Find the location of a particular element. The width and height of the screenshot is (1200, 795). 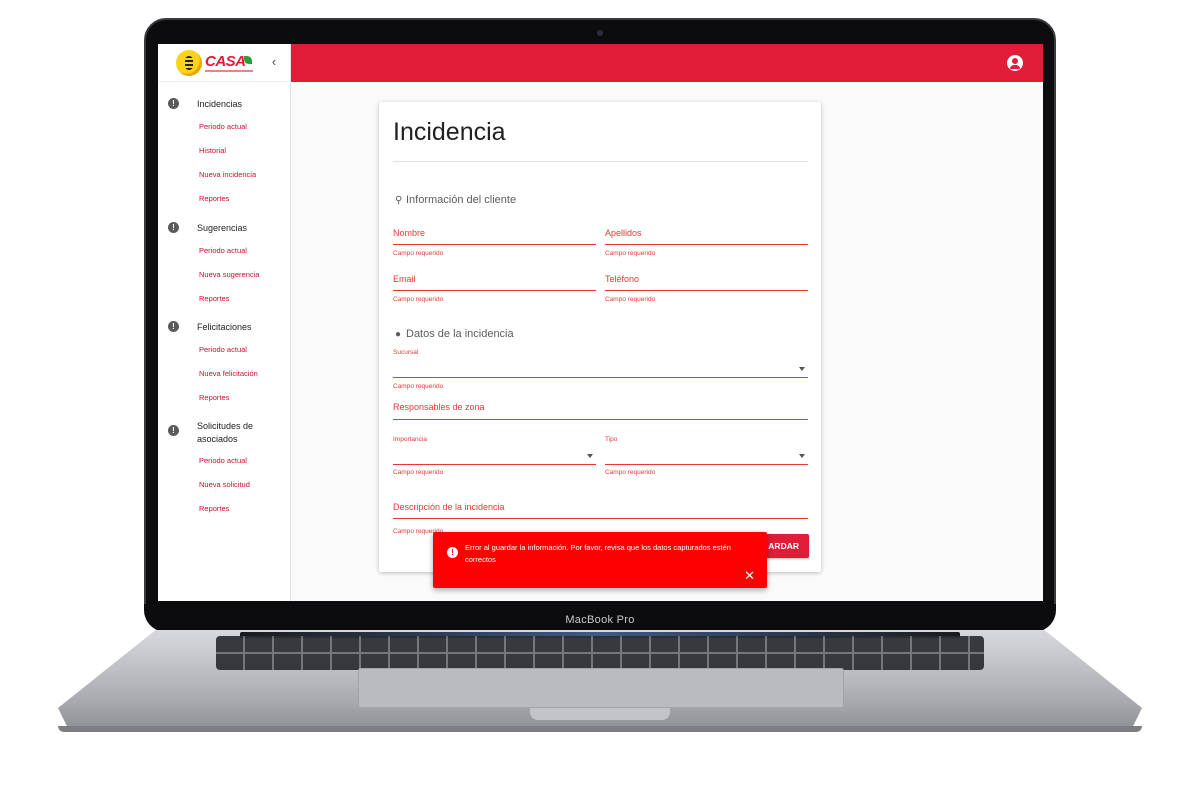

brand-logo-text: CASA is located at coordinates (225, 61).